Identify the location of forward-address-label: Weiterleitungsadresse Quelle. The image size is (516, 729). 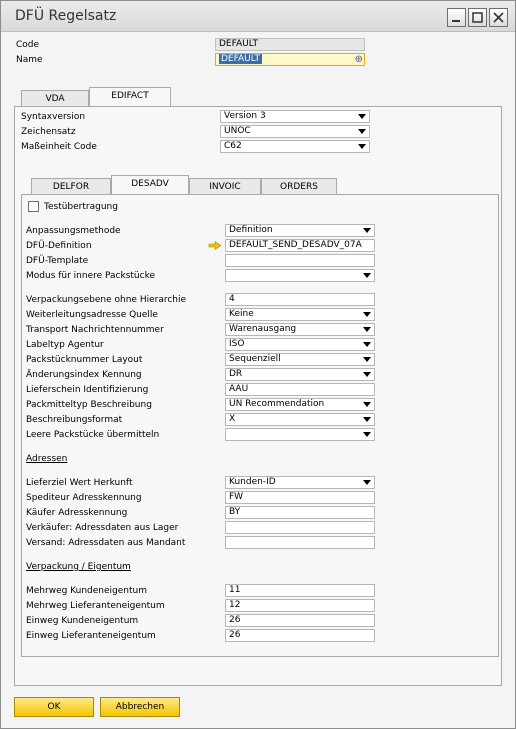
(92, 315).